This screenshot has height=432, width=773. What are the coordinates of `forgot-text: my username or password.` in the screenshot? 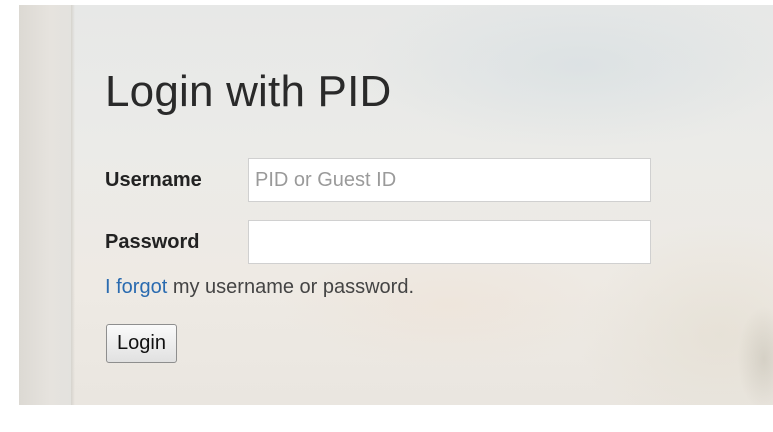 It's located at (291, 287).